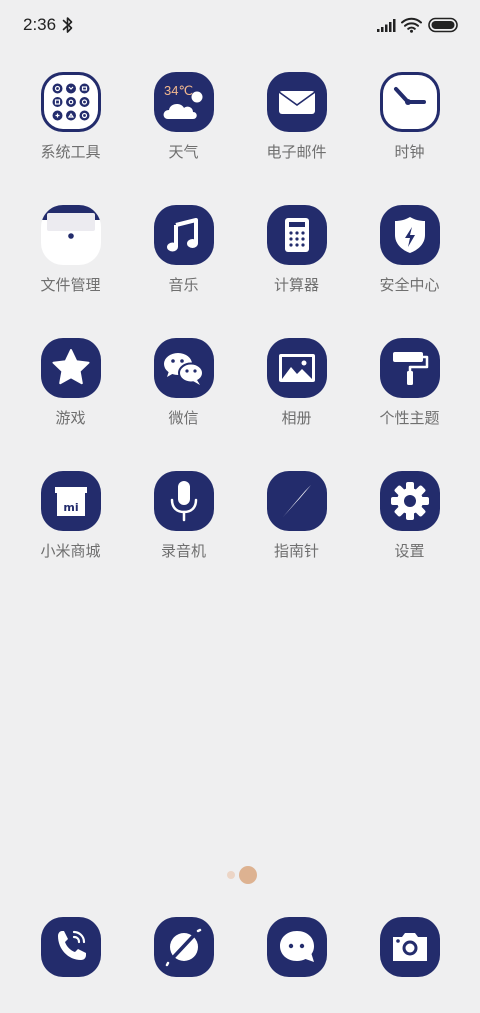  I want to click on app-label: 安全中心, so click(409, 285).